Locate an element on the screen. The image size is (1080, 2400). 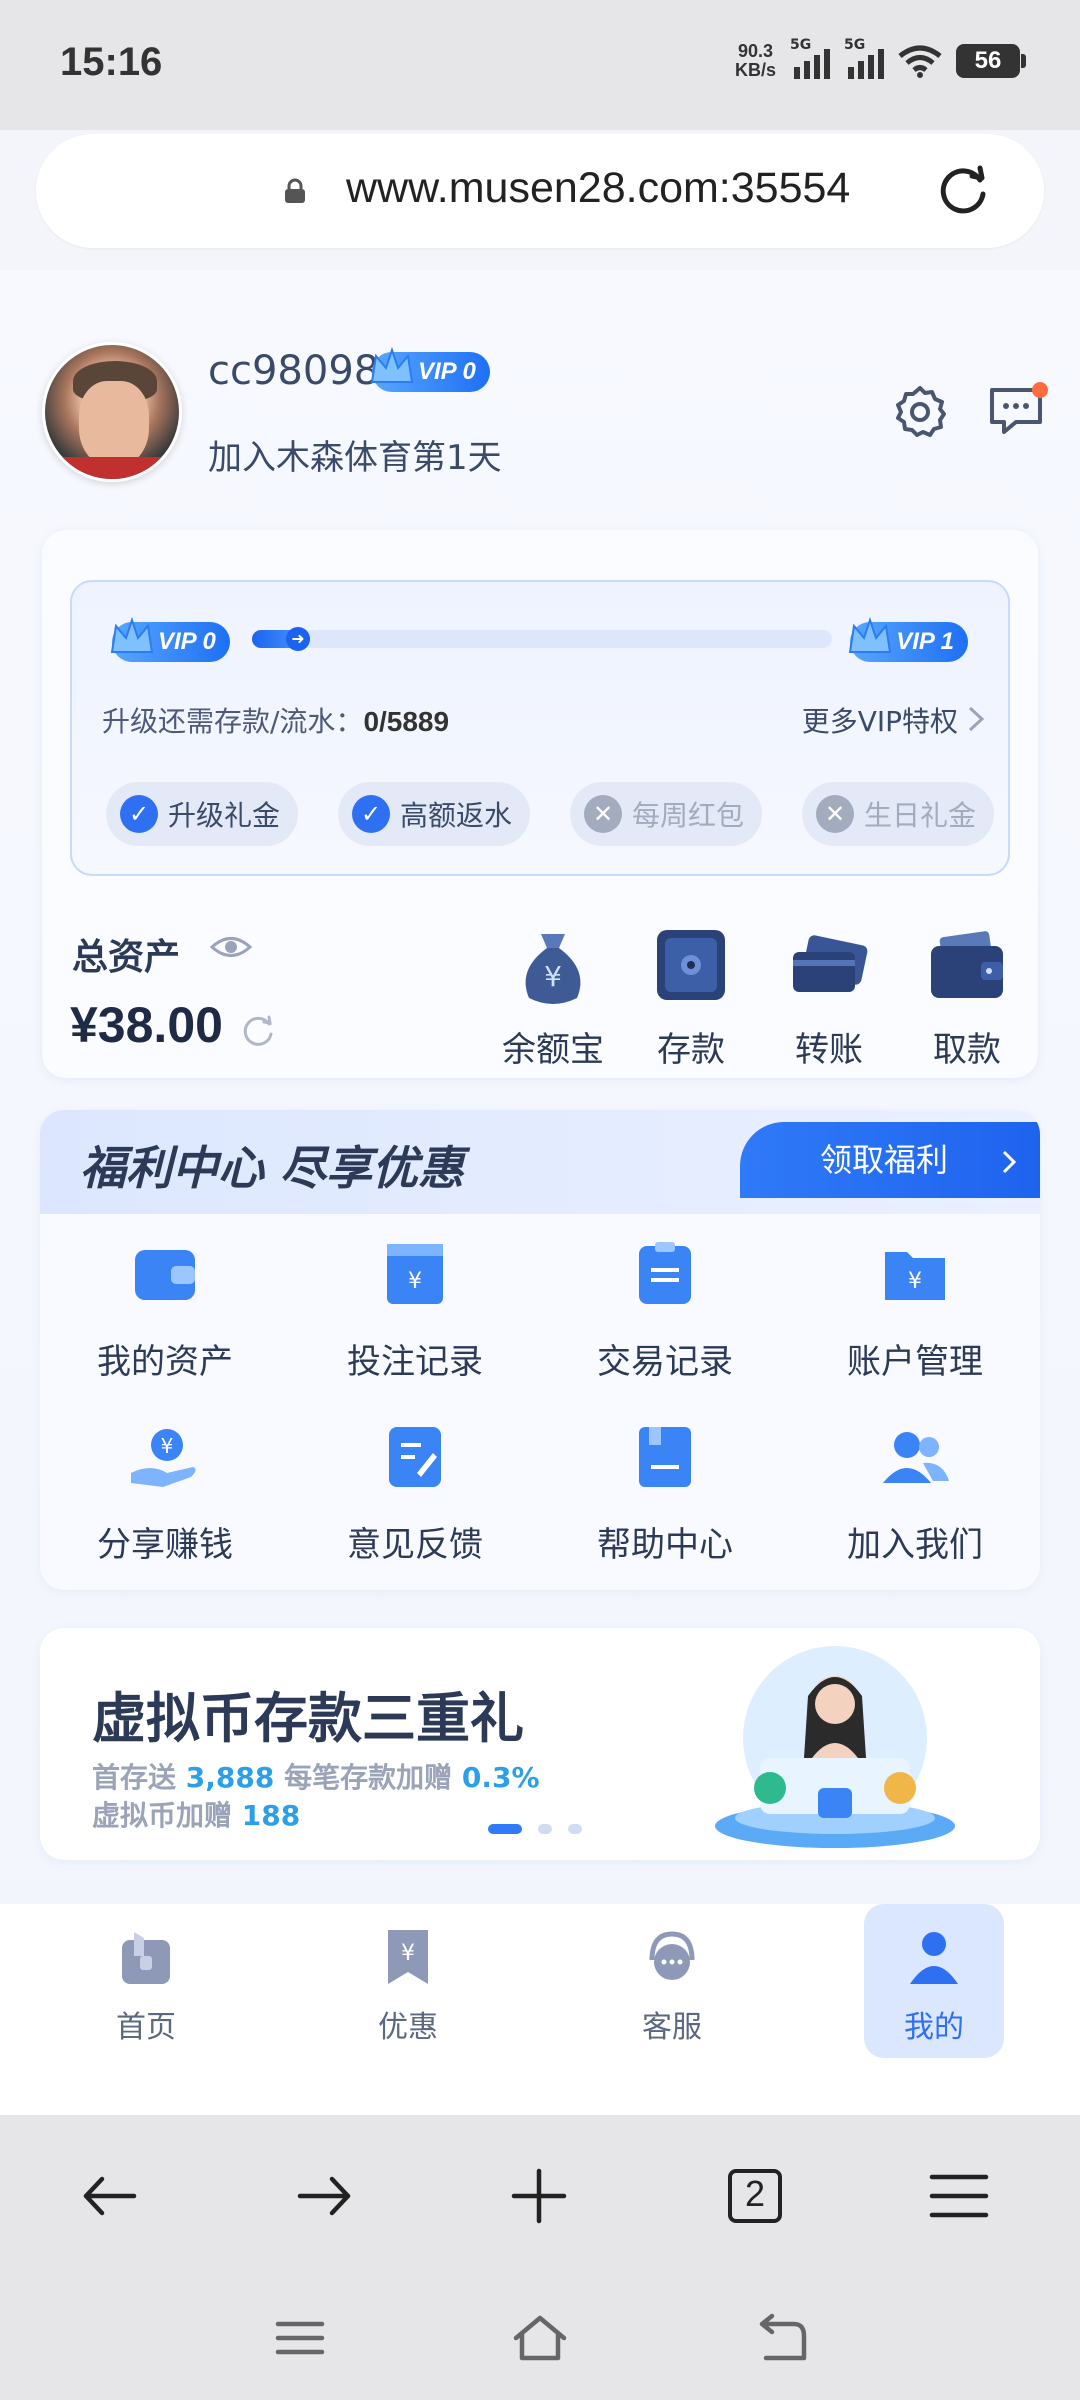
transfer-button: 转账 is located at coordinates (829, 995).